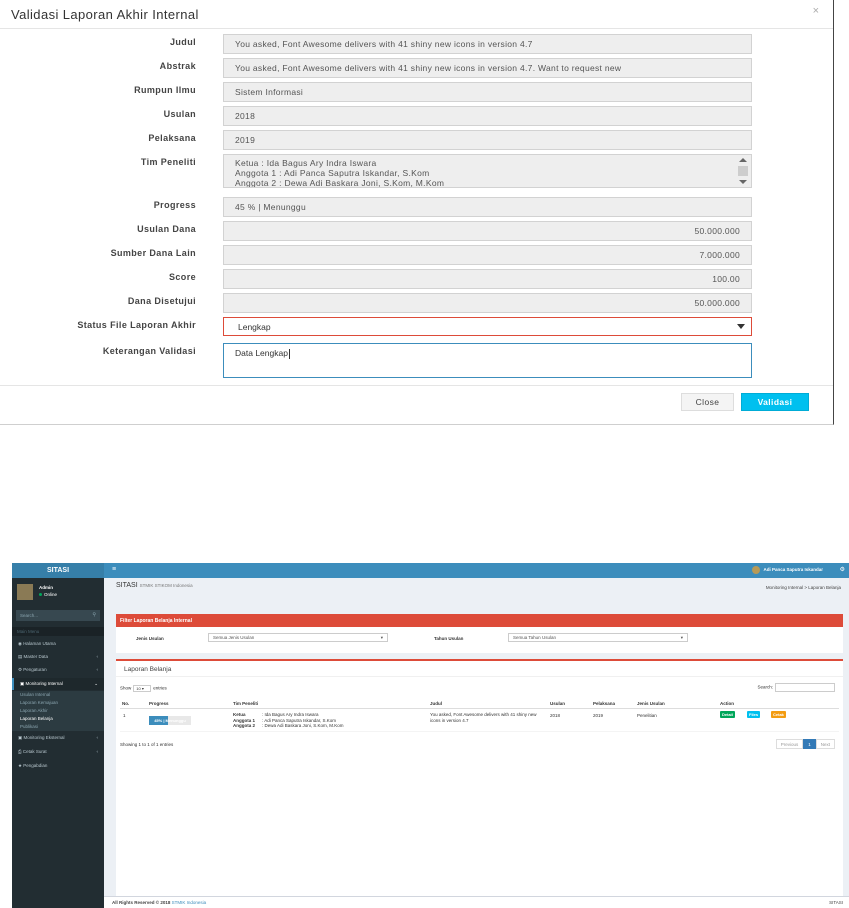  Describe the element at coordinates (479, 708) in the screenshot. I see `table-header-divider` at that location.